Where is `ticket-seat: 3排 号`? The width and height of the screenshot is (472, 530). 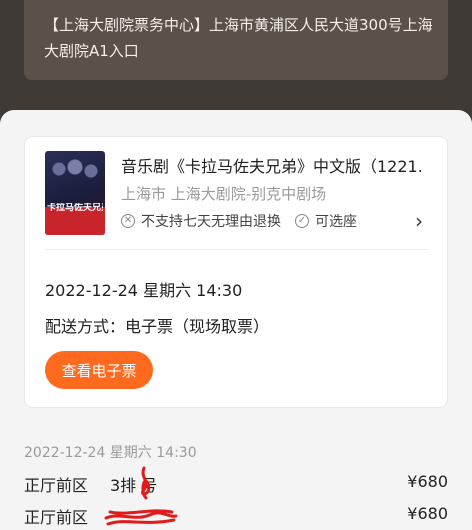
ticket-seat: 3排 号 is located at coordinates (134, 485).